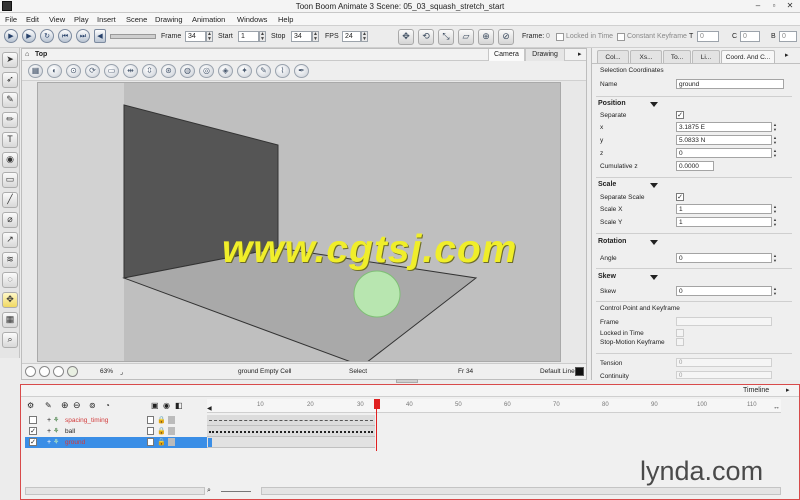  What do you see at coordinates (426, 37) in the screenshot?
I see `rotate-tool-button: ⟲` at bounding box center [426, 37].